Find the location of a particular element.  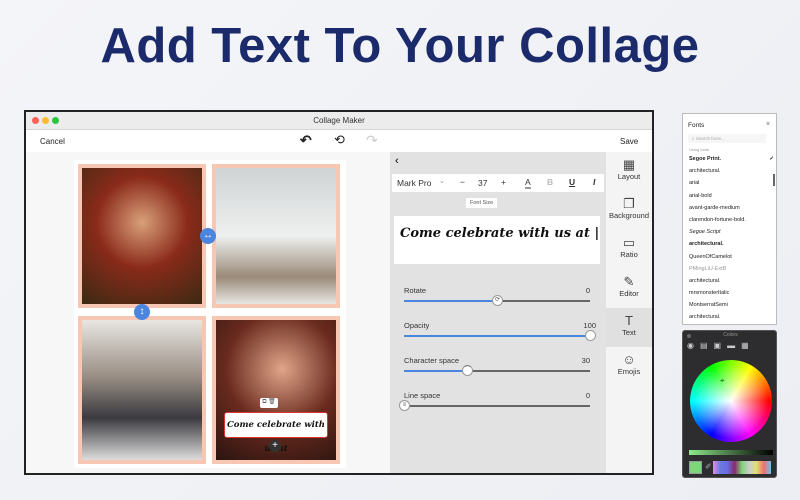

underline-button: U is located at coordinates (572, 182).